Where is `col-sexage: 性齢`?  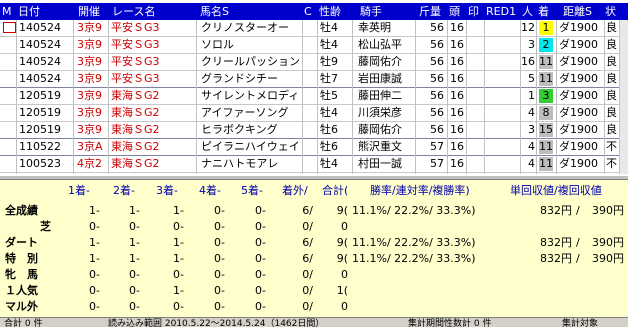
col-sexage: 性齢 is located at coordinates (334, 11).